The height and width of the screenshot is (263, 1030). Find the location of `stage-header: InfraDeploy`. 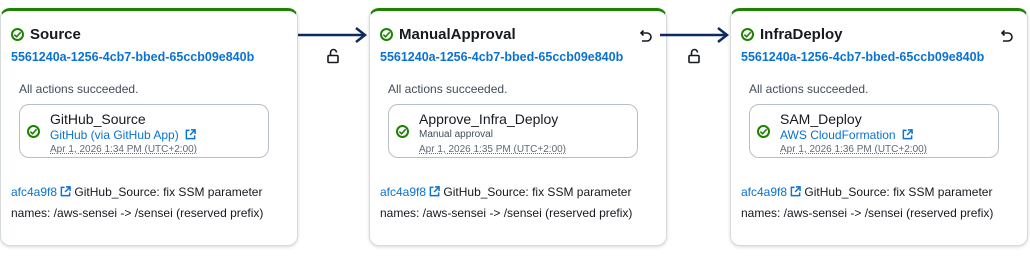

stage-header: InfraDeploy is located at coordinates (792, 34).